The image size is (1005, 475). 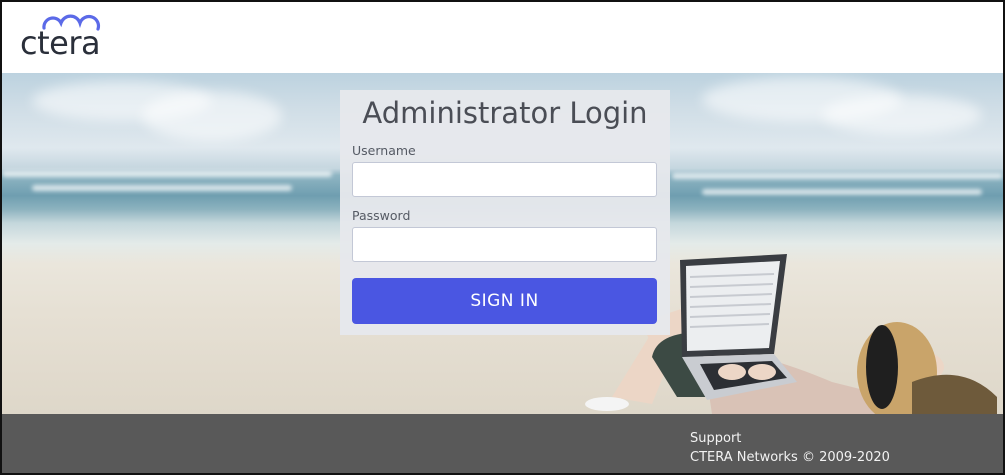 I want to click on support-link: Support, so click(x=715, y=438).